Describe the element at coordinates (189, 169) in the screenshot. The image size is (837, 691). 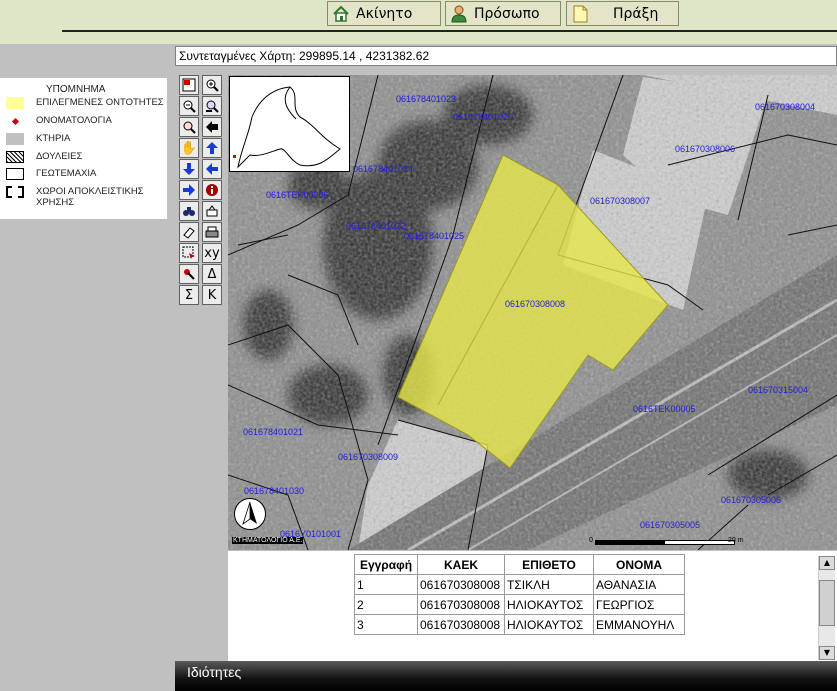
I see `pan-down-icon` at that location.